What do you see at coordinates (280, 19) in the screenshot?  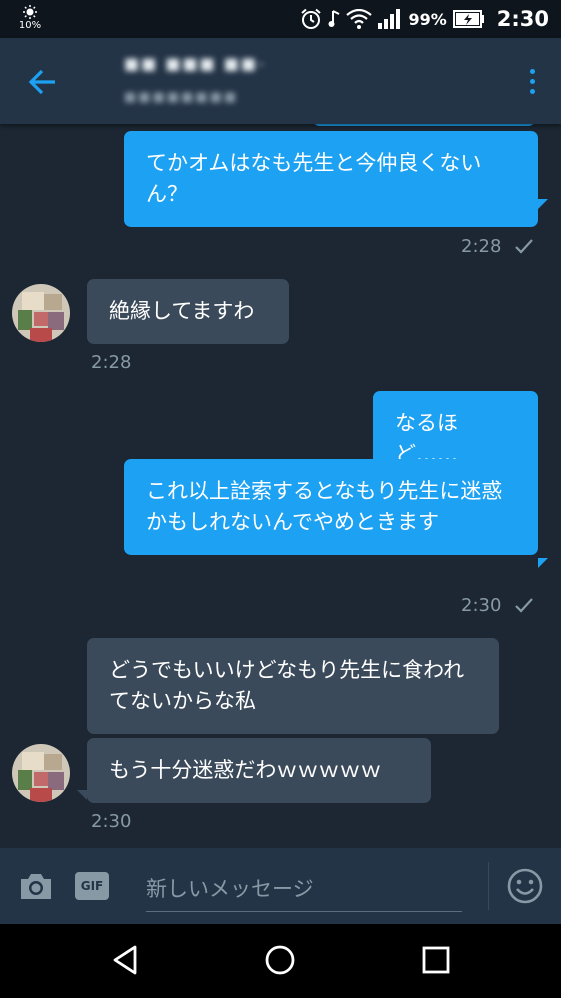 I see `status-bar: 10% 99% 2:30` at bounding box center [280, 19].